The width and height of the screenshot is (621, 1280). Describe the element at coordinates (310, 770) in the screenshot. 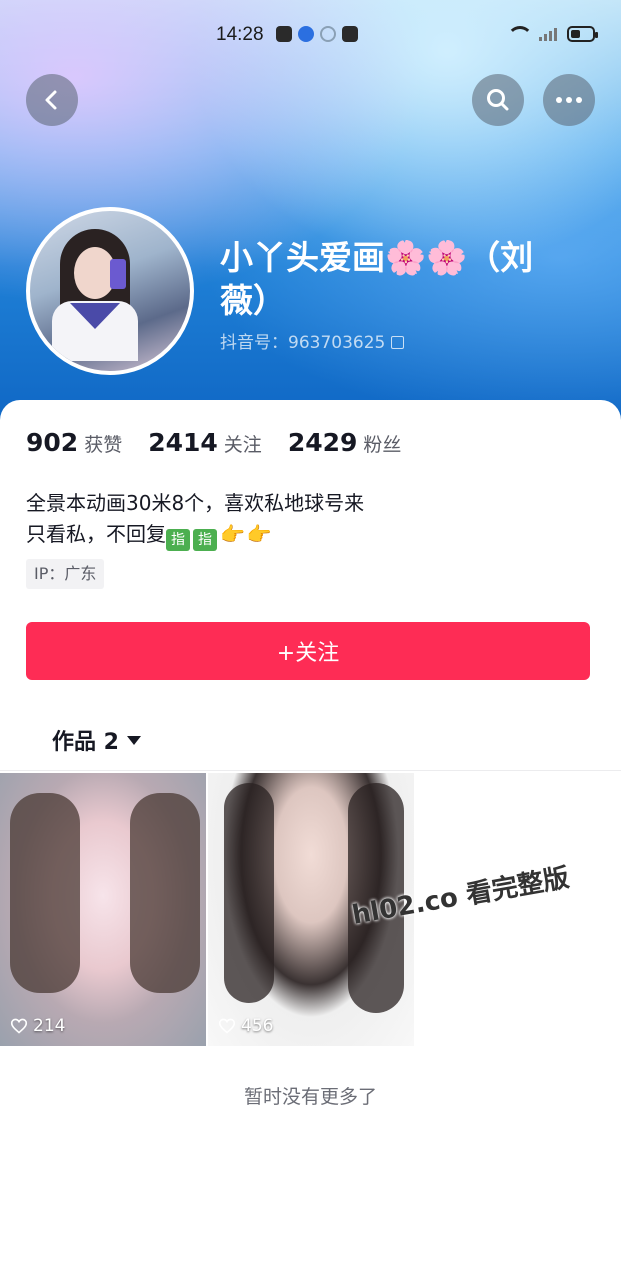

I see `tab-divider` at that location.